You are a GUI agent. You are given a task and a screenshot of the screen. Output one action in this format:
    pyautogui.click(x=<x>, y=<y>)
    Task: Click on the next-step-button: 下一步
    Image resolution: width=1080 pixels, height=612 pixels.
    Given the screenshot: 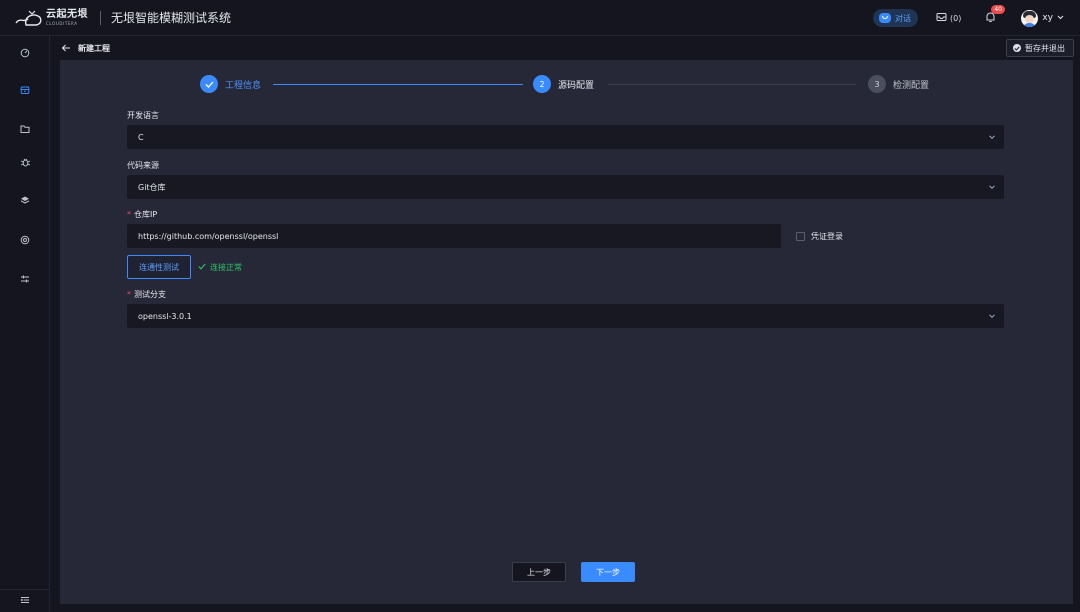 What is the action you would take?
    pyautogui.click(x=608, y=572)
    